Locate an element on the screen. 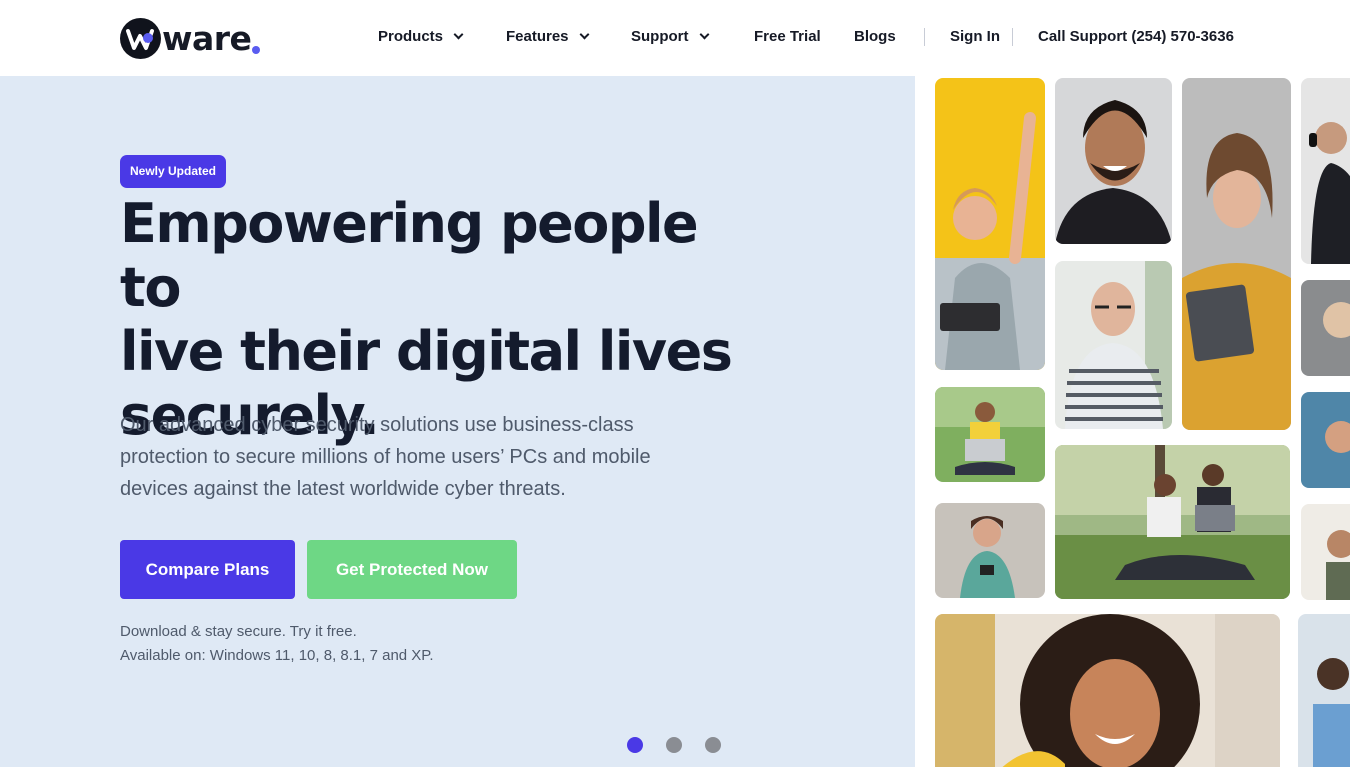 This screenshot has height=767, width=1350. nav-free-trial: Free Trial is located at coordinates (787, 36).